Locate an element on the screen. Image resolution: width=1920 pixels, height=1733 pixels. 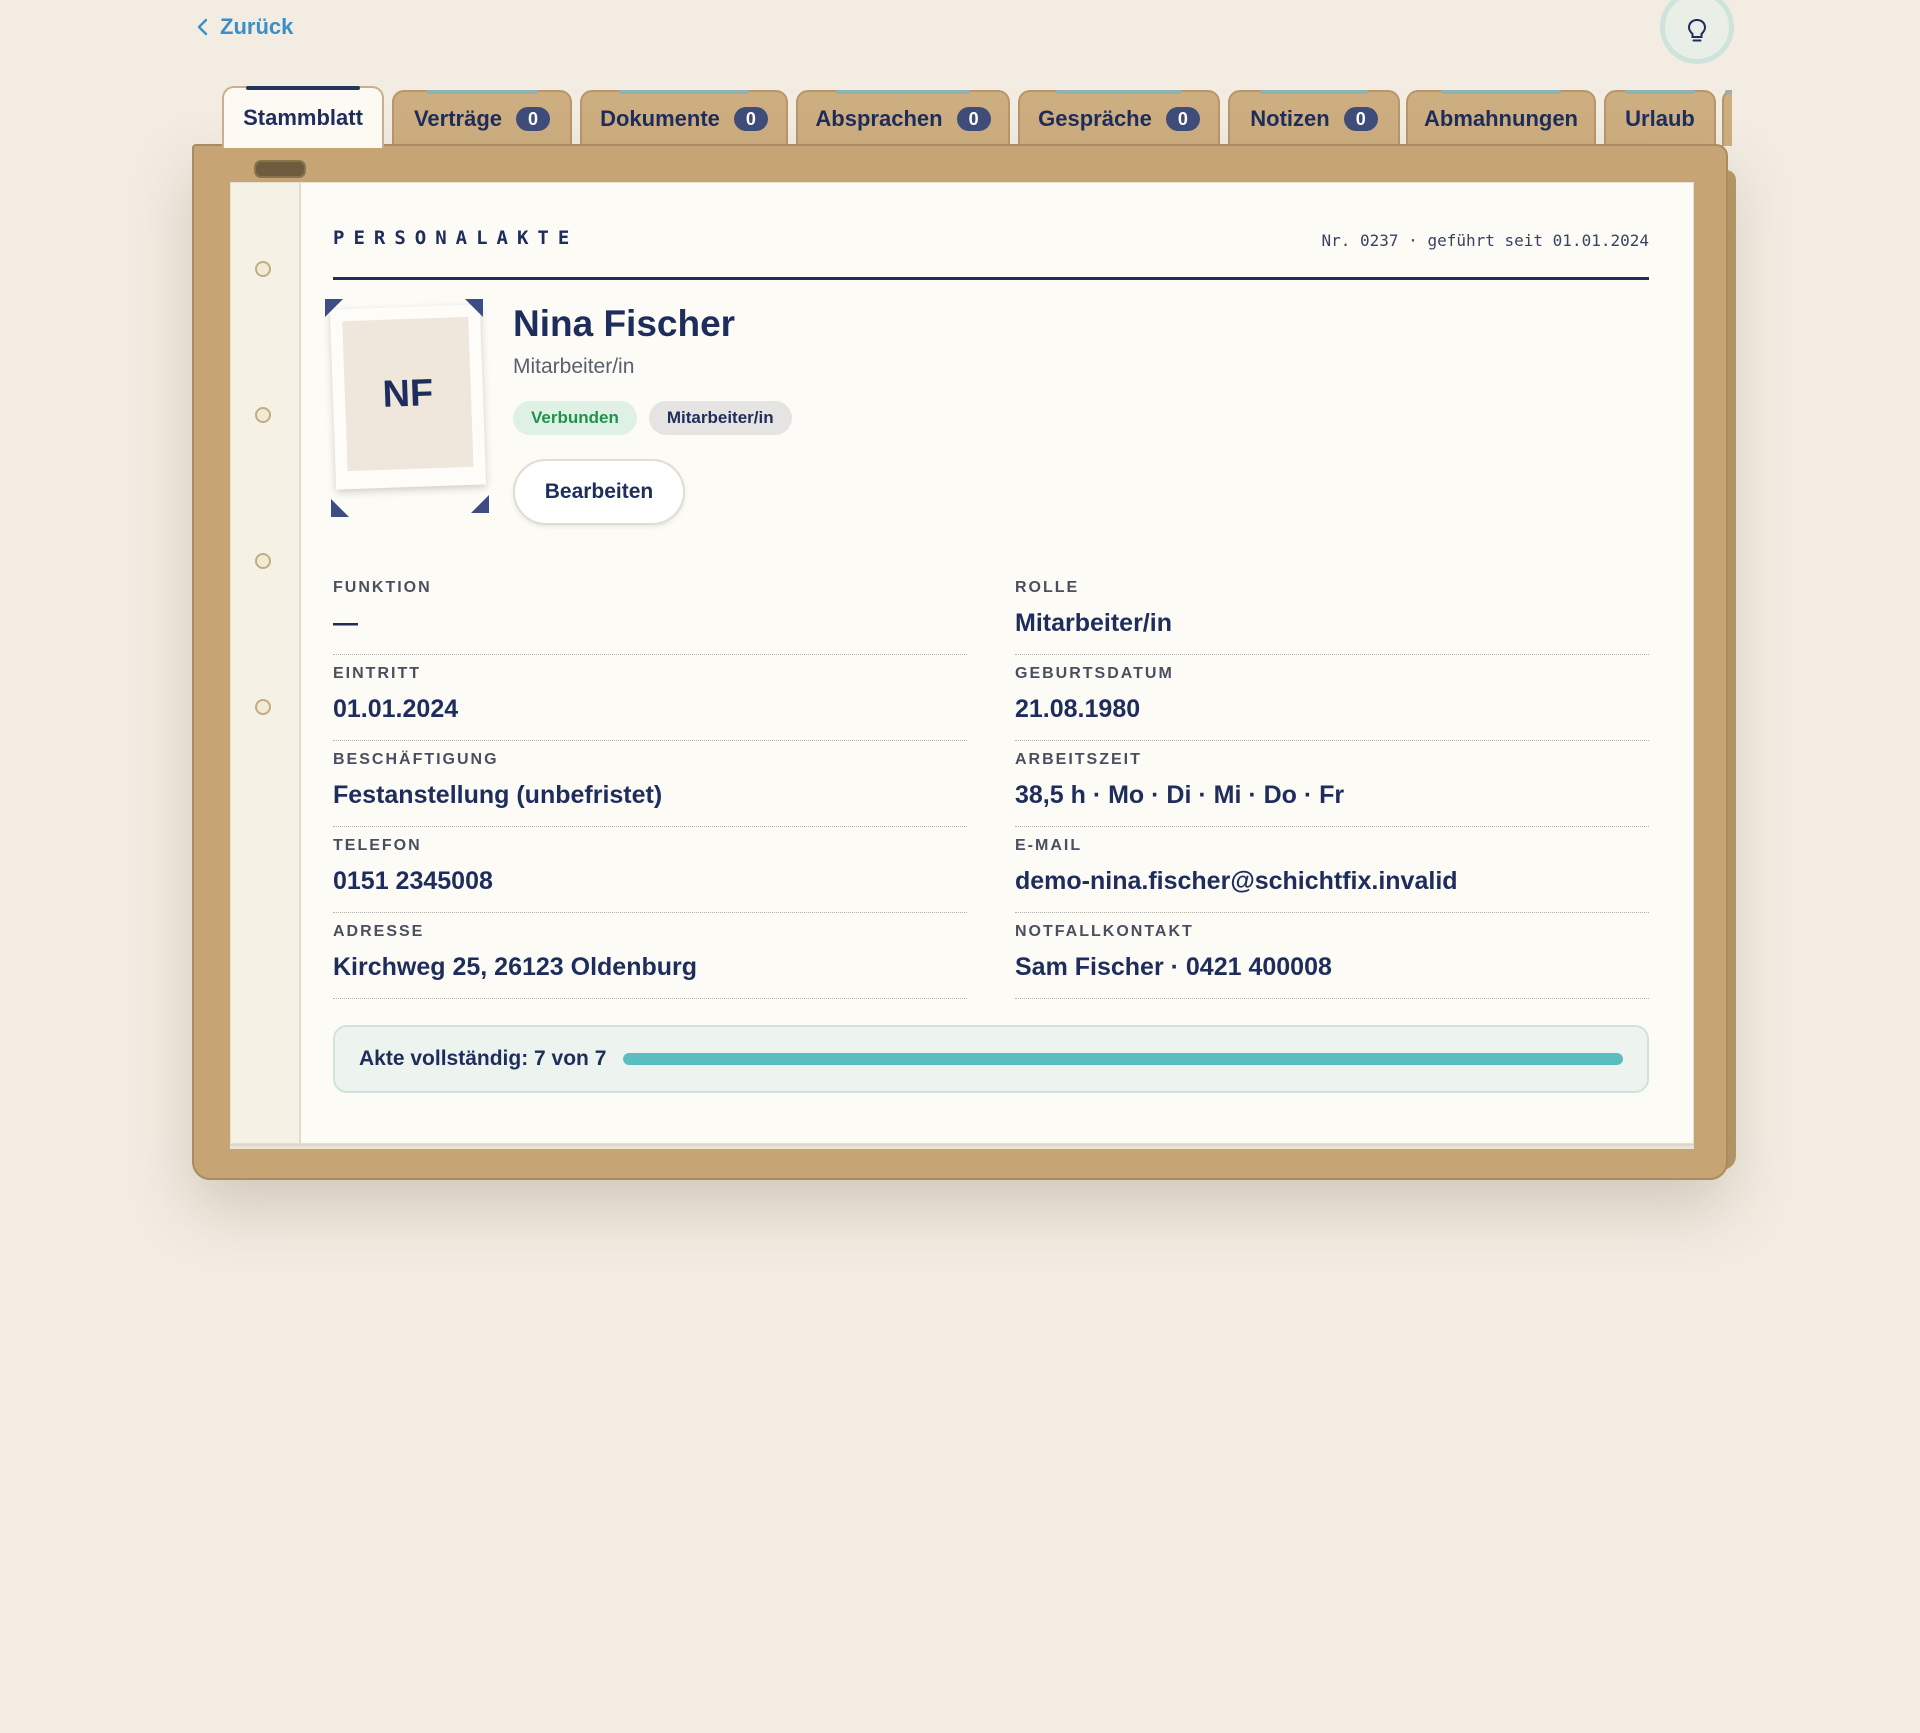
edit-button: Bearbeiten is located at coordinates (599, 492).